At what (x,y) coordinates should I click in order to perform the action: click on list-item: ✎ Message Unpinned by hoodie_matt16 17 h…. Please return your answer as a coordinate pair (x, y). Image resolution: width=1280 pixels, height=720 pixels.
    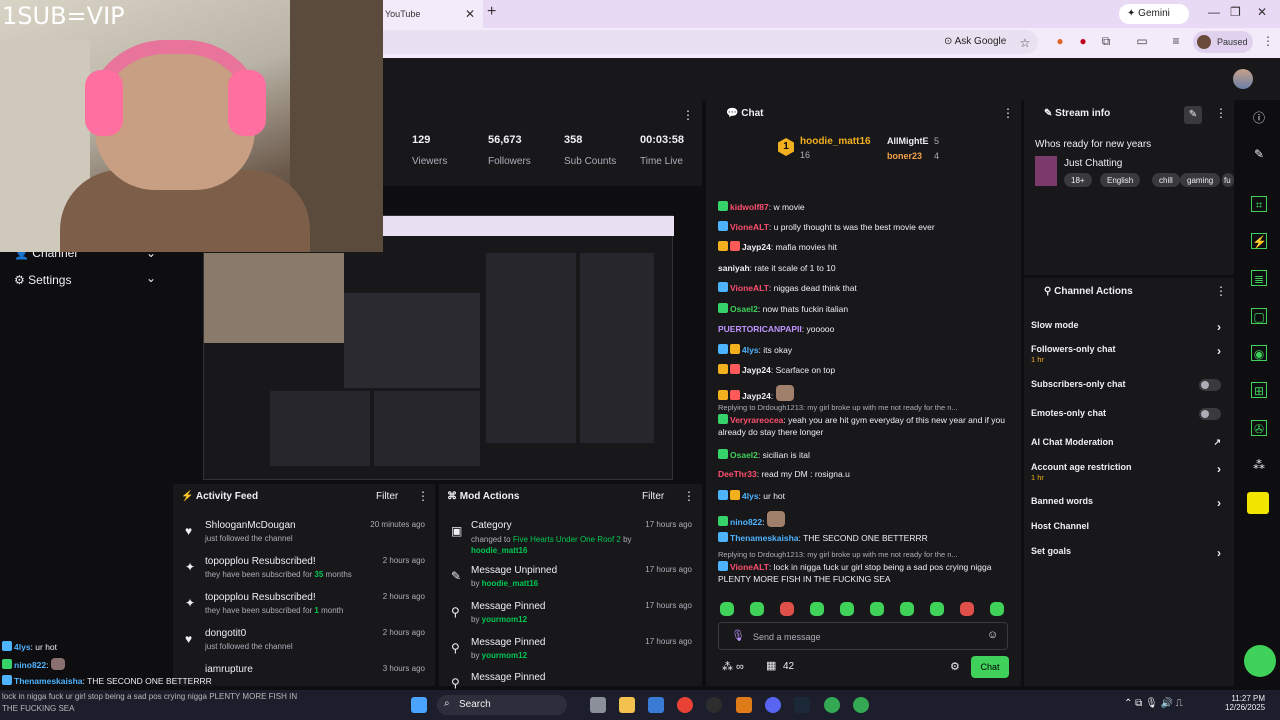
    Looking at the image, I should click on (570, 583).